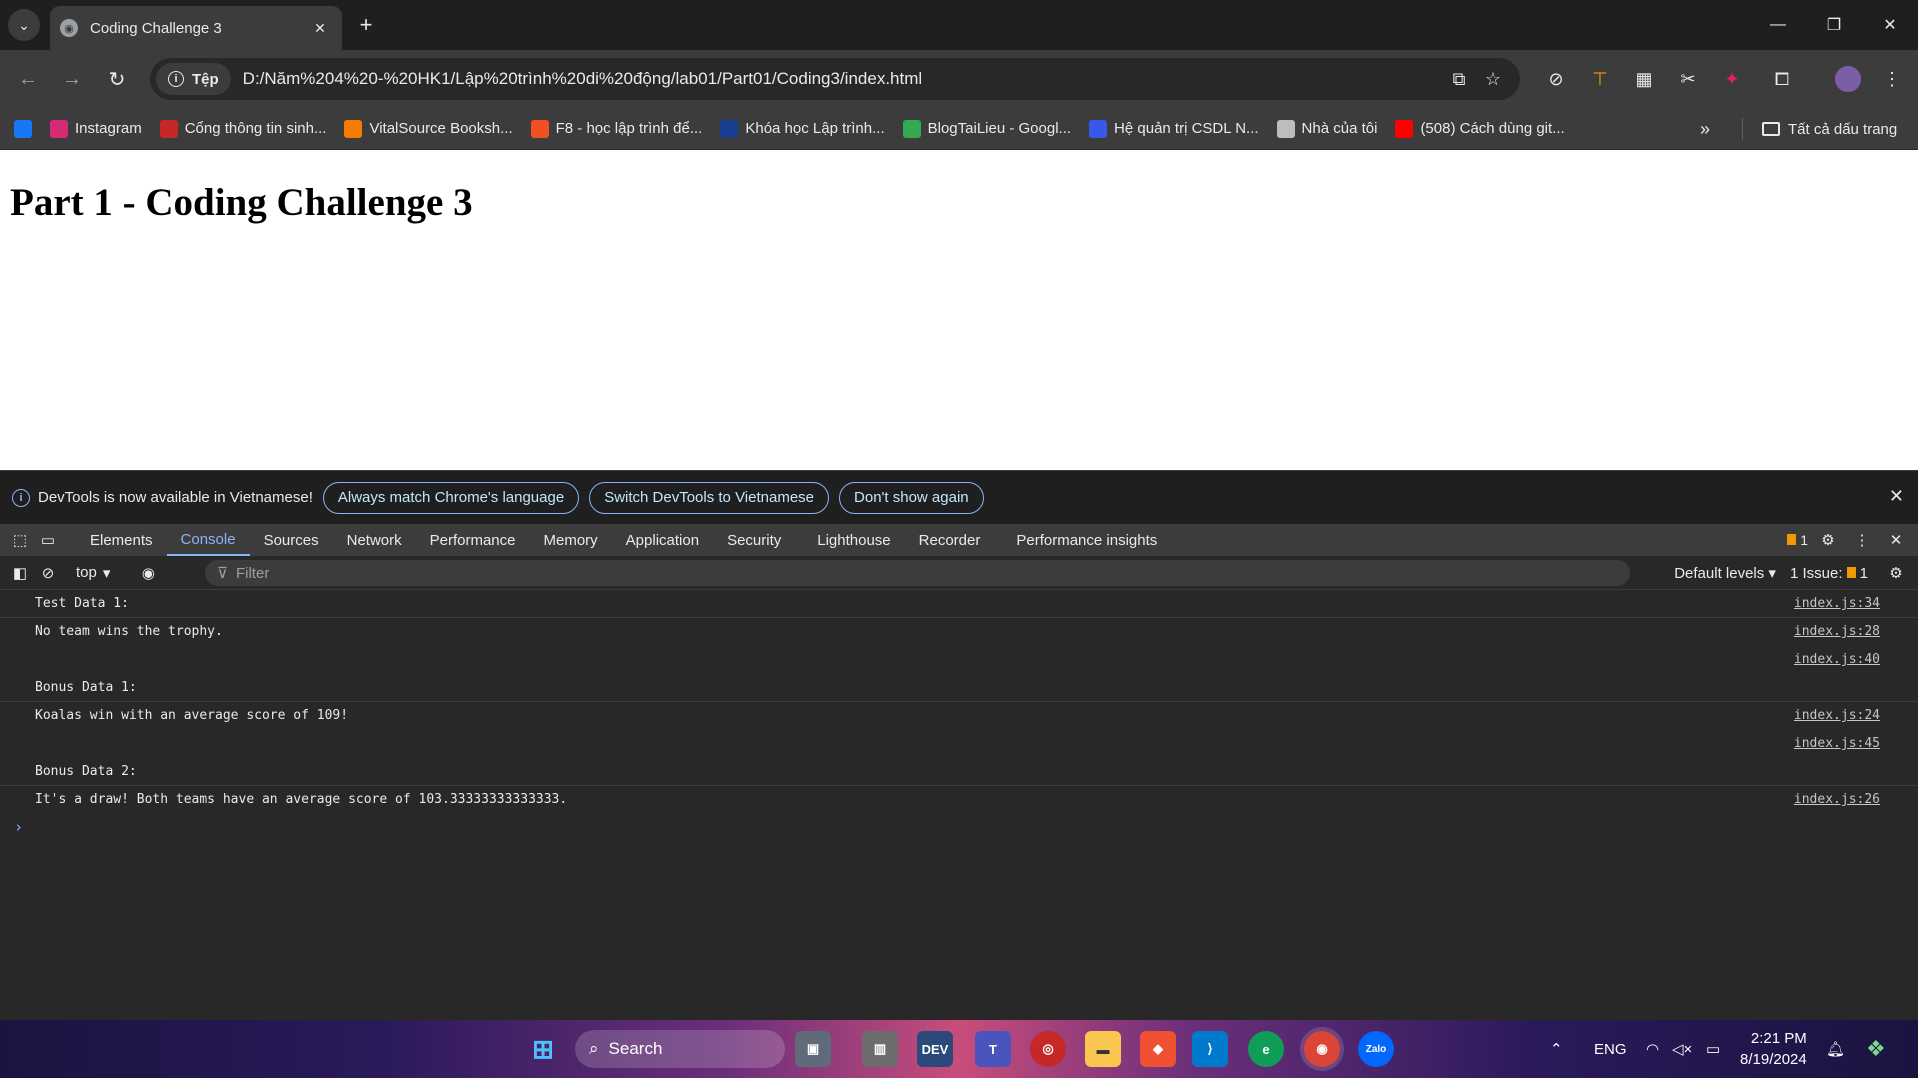 Image resolution: width=1918 pixels, height=1078 pixels. Describe the element at coordinates (148, 573) in the screenshot. I see `live-expression-eye-icon: ◉` at that location.